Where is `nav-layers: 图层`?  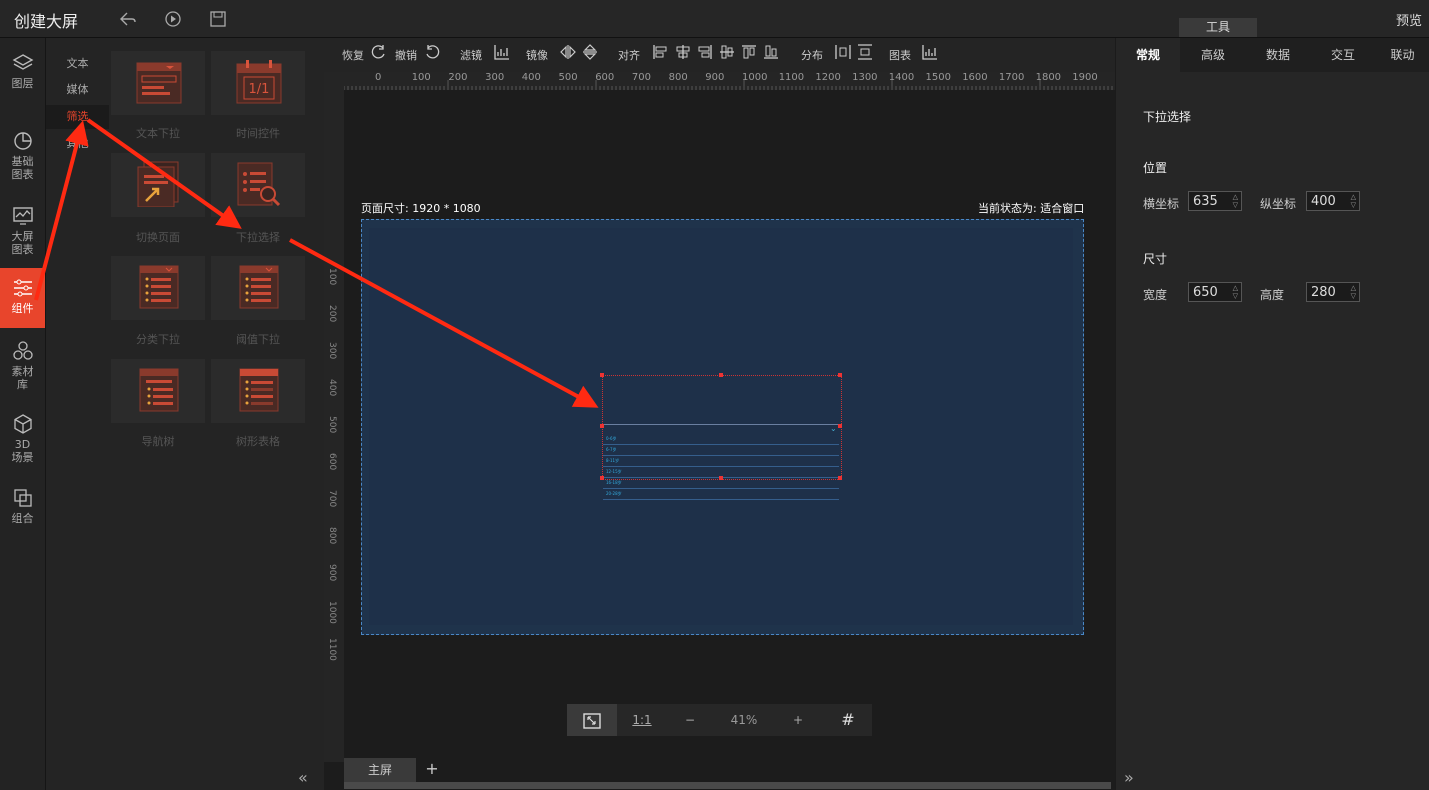 nav-layers: 图层 is located at coordinates (22, 71).